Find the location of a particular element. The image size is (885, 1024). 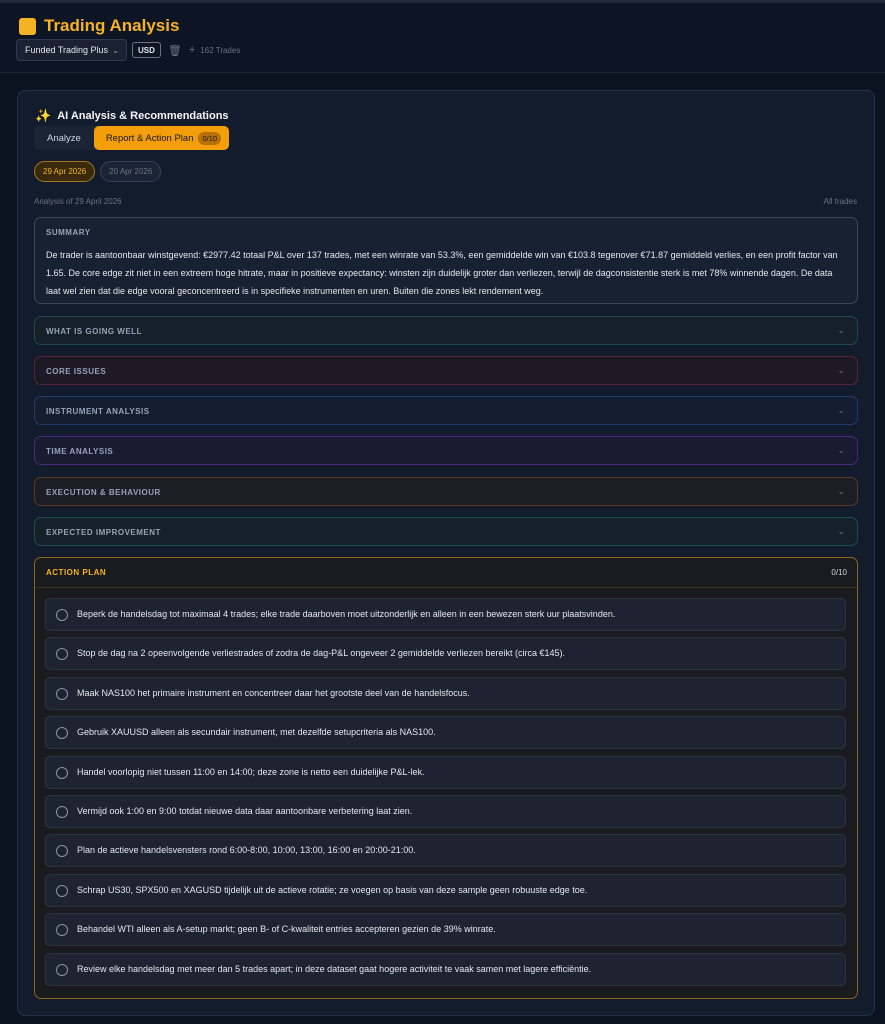

section-title: INSTRUMENT ANALYSIS is located at coordinates (98, 411).